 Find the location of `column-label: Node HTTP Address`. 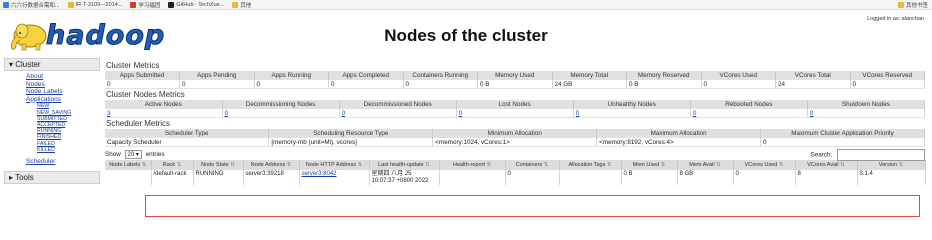

column-label: Node HTTP Address is located at coordinates (331, 165).